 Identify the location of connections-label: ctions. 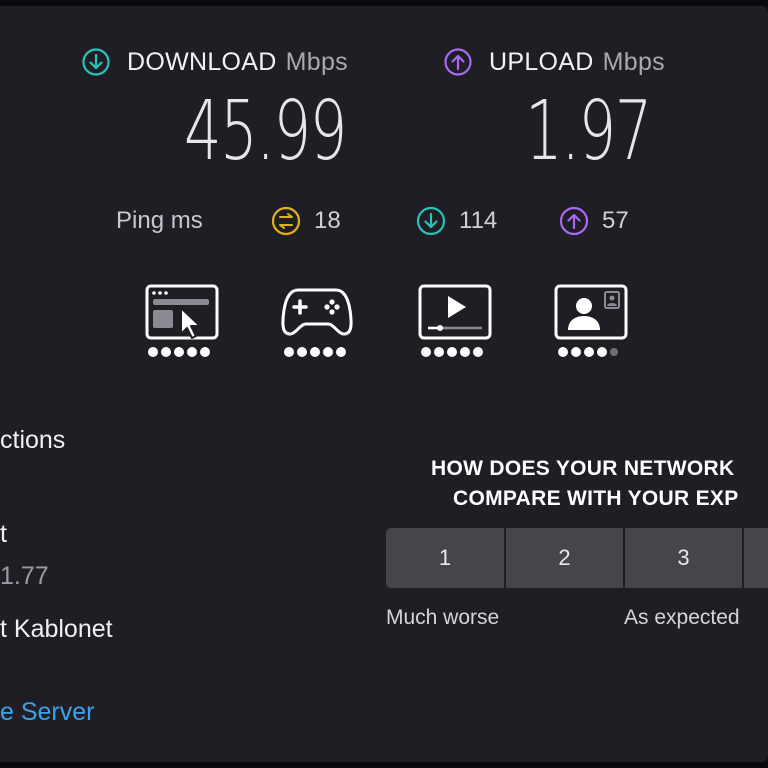
(32, 440).